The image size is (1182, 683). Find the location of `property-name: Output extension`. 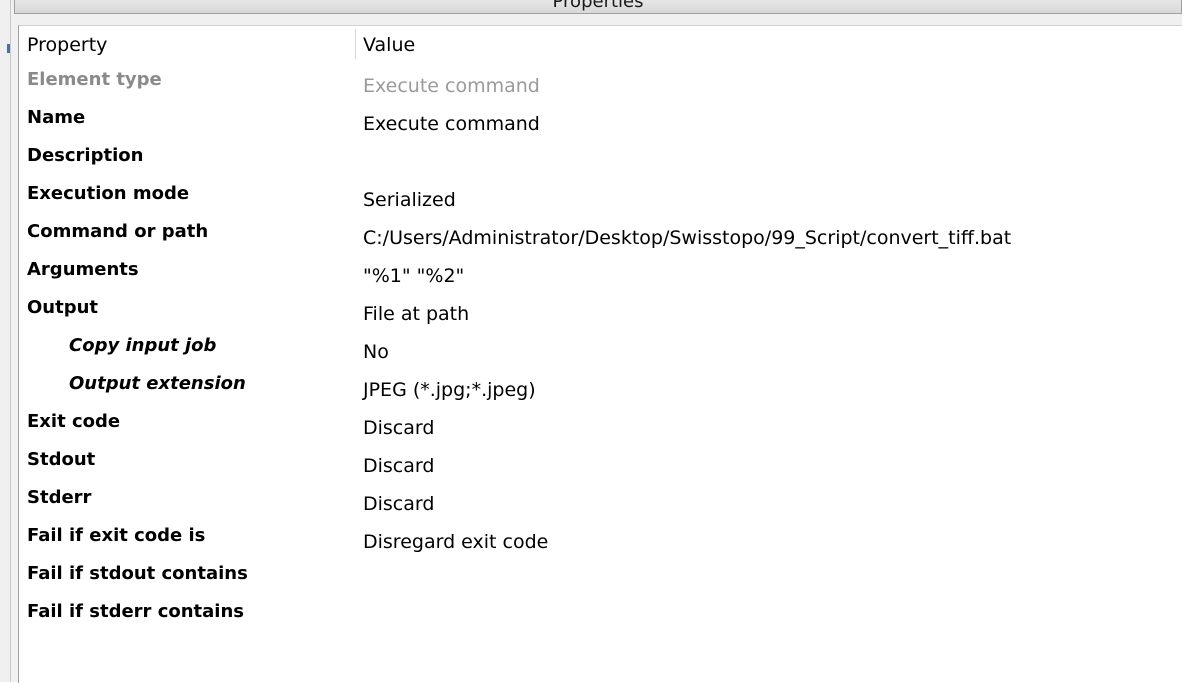

property-name: Output extension is located at coordinates (157, 383).